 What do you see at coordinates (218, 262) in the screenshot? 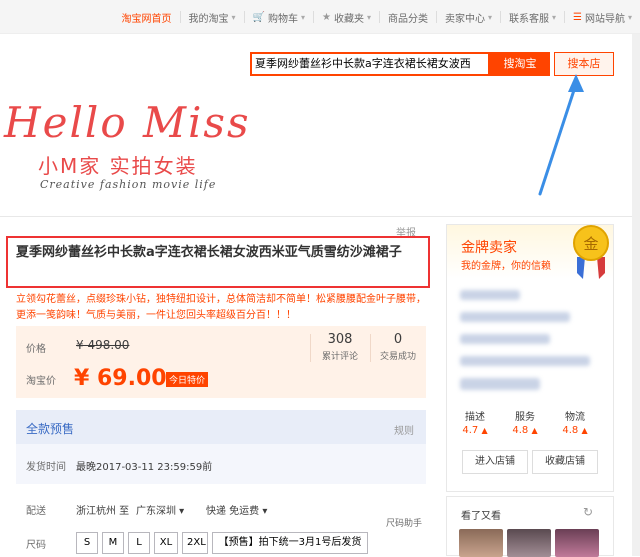
I see `product-title-highlight: 夏季网纱蕾丝衫中长款a字连衣裙长裙女波西米亚气质雪纺沙滩裙子` at bounding box center [218, 262].